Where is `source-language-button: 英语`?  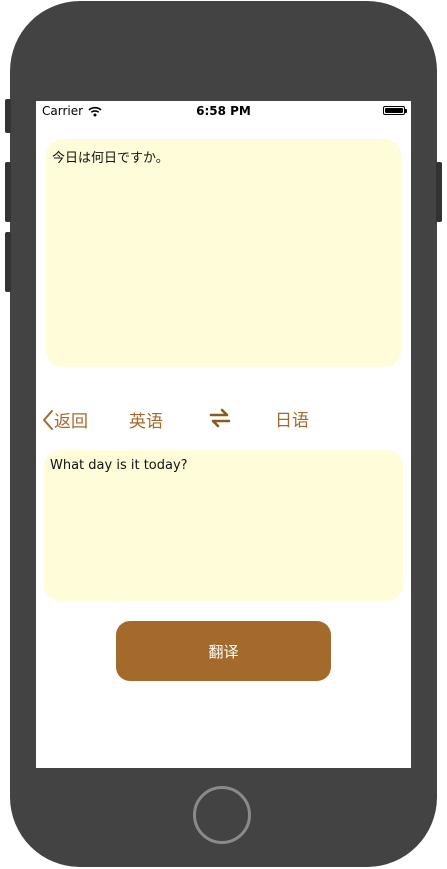
source-language-button: 英语 is located at coordinates (146, 419).